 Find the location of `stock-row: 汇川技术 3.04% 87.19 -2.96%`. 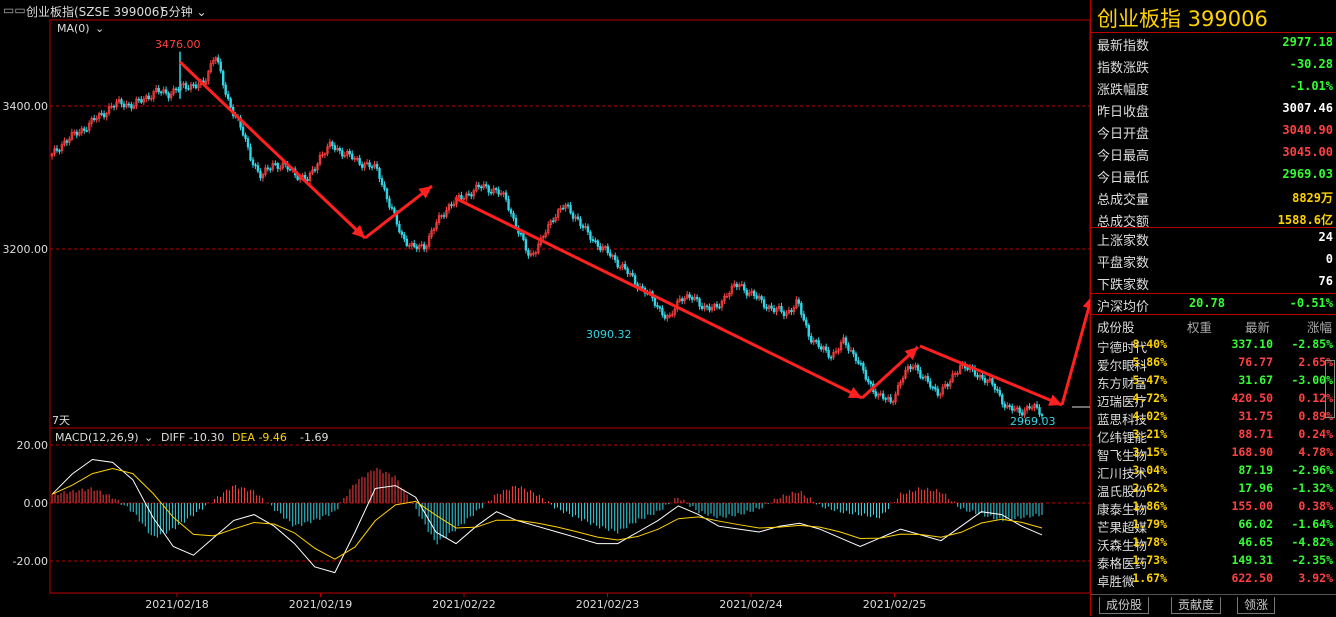

stock-row: 汇川技术 3.04% 87.19 -2.96% is located at coordinates (1213, 471).